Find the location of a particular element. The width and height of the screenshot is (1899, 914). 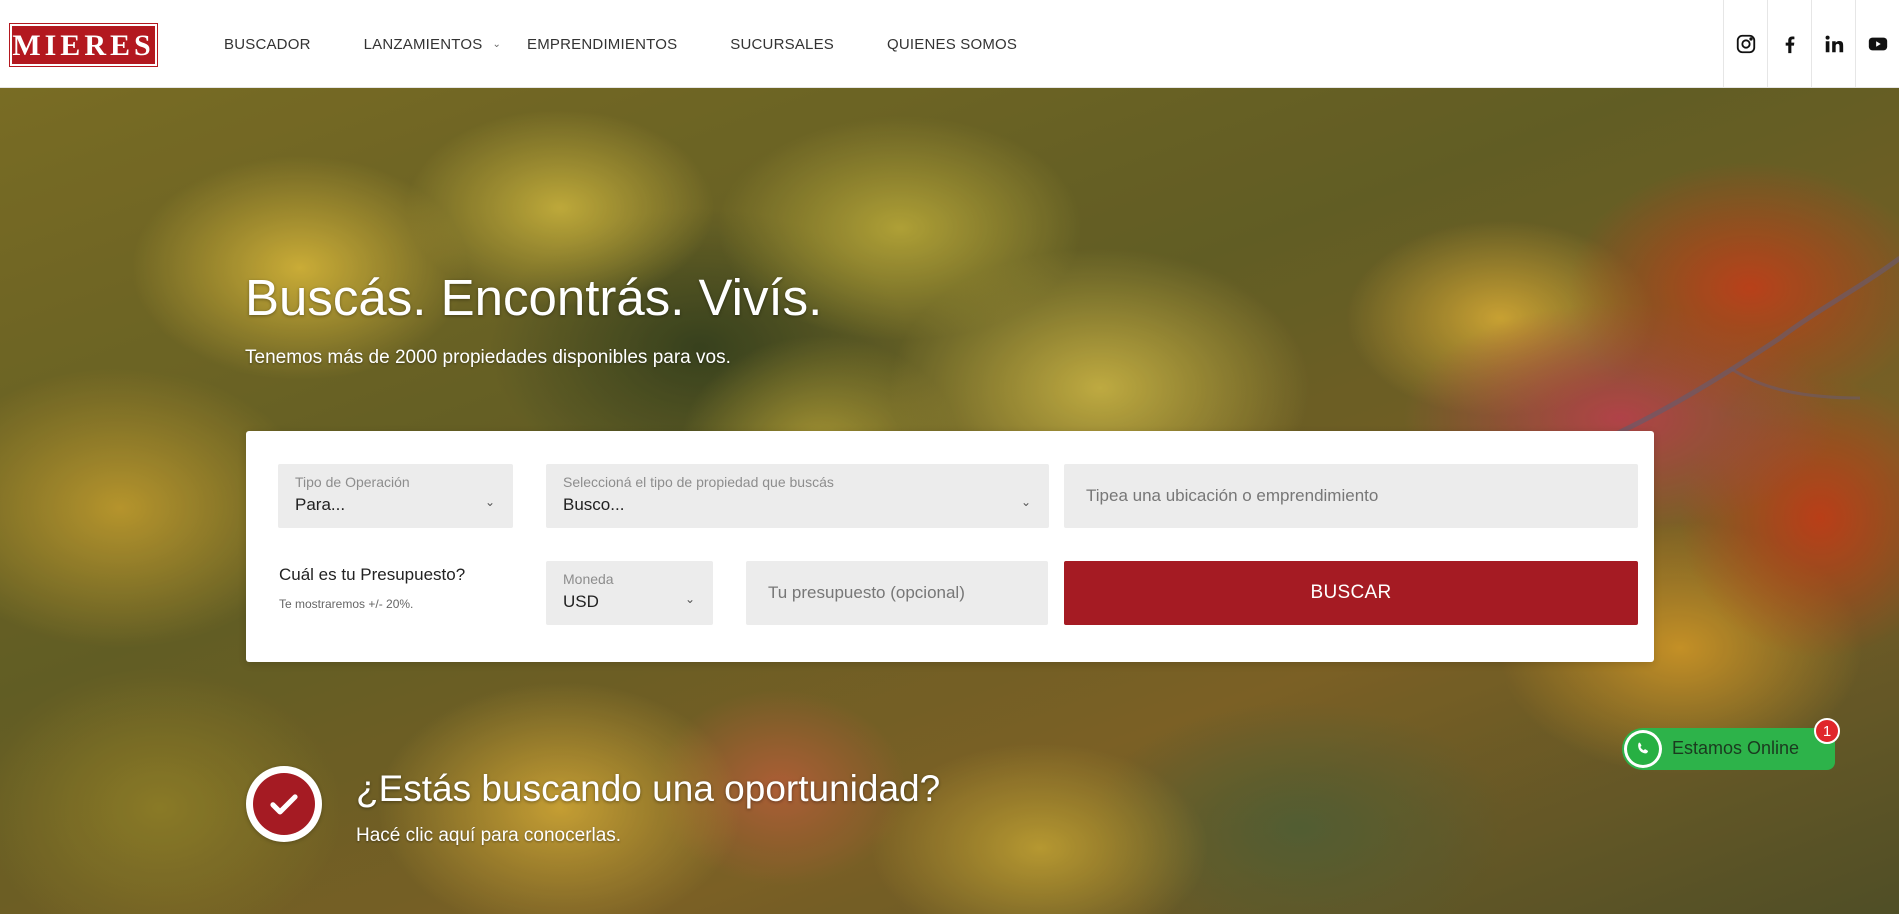

youtube-icon is located at coordinates (1877, 44).